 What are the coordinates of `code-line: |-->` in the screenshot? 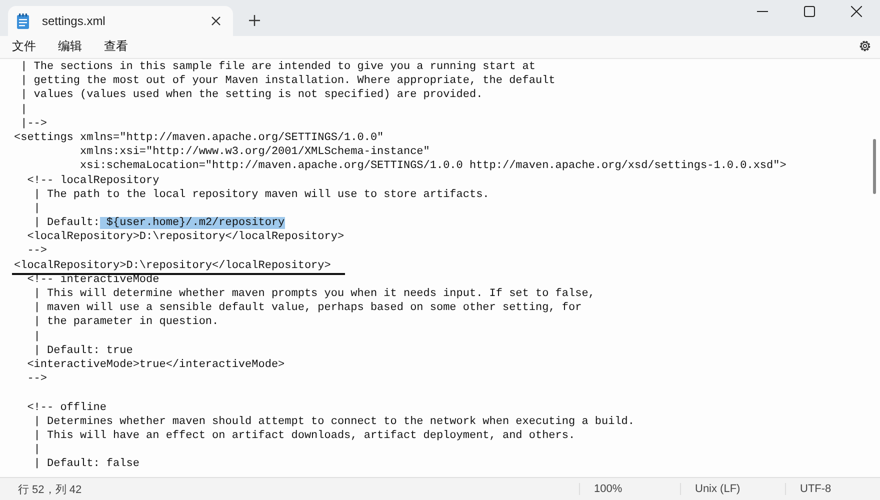 It's located at (34, 124).